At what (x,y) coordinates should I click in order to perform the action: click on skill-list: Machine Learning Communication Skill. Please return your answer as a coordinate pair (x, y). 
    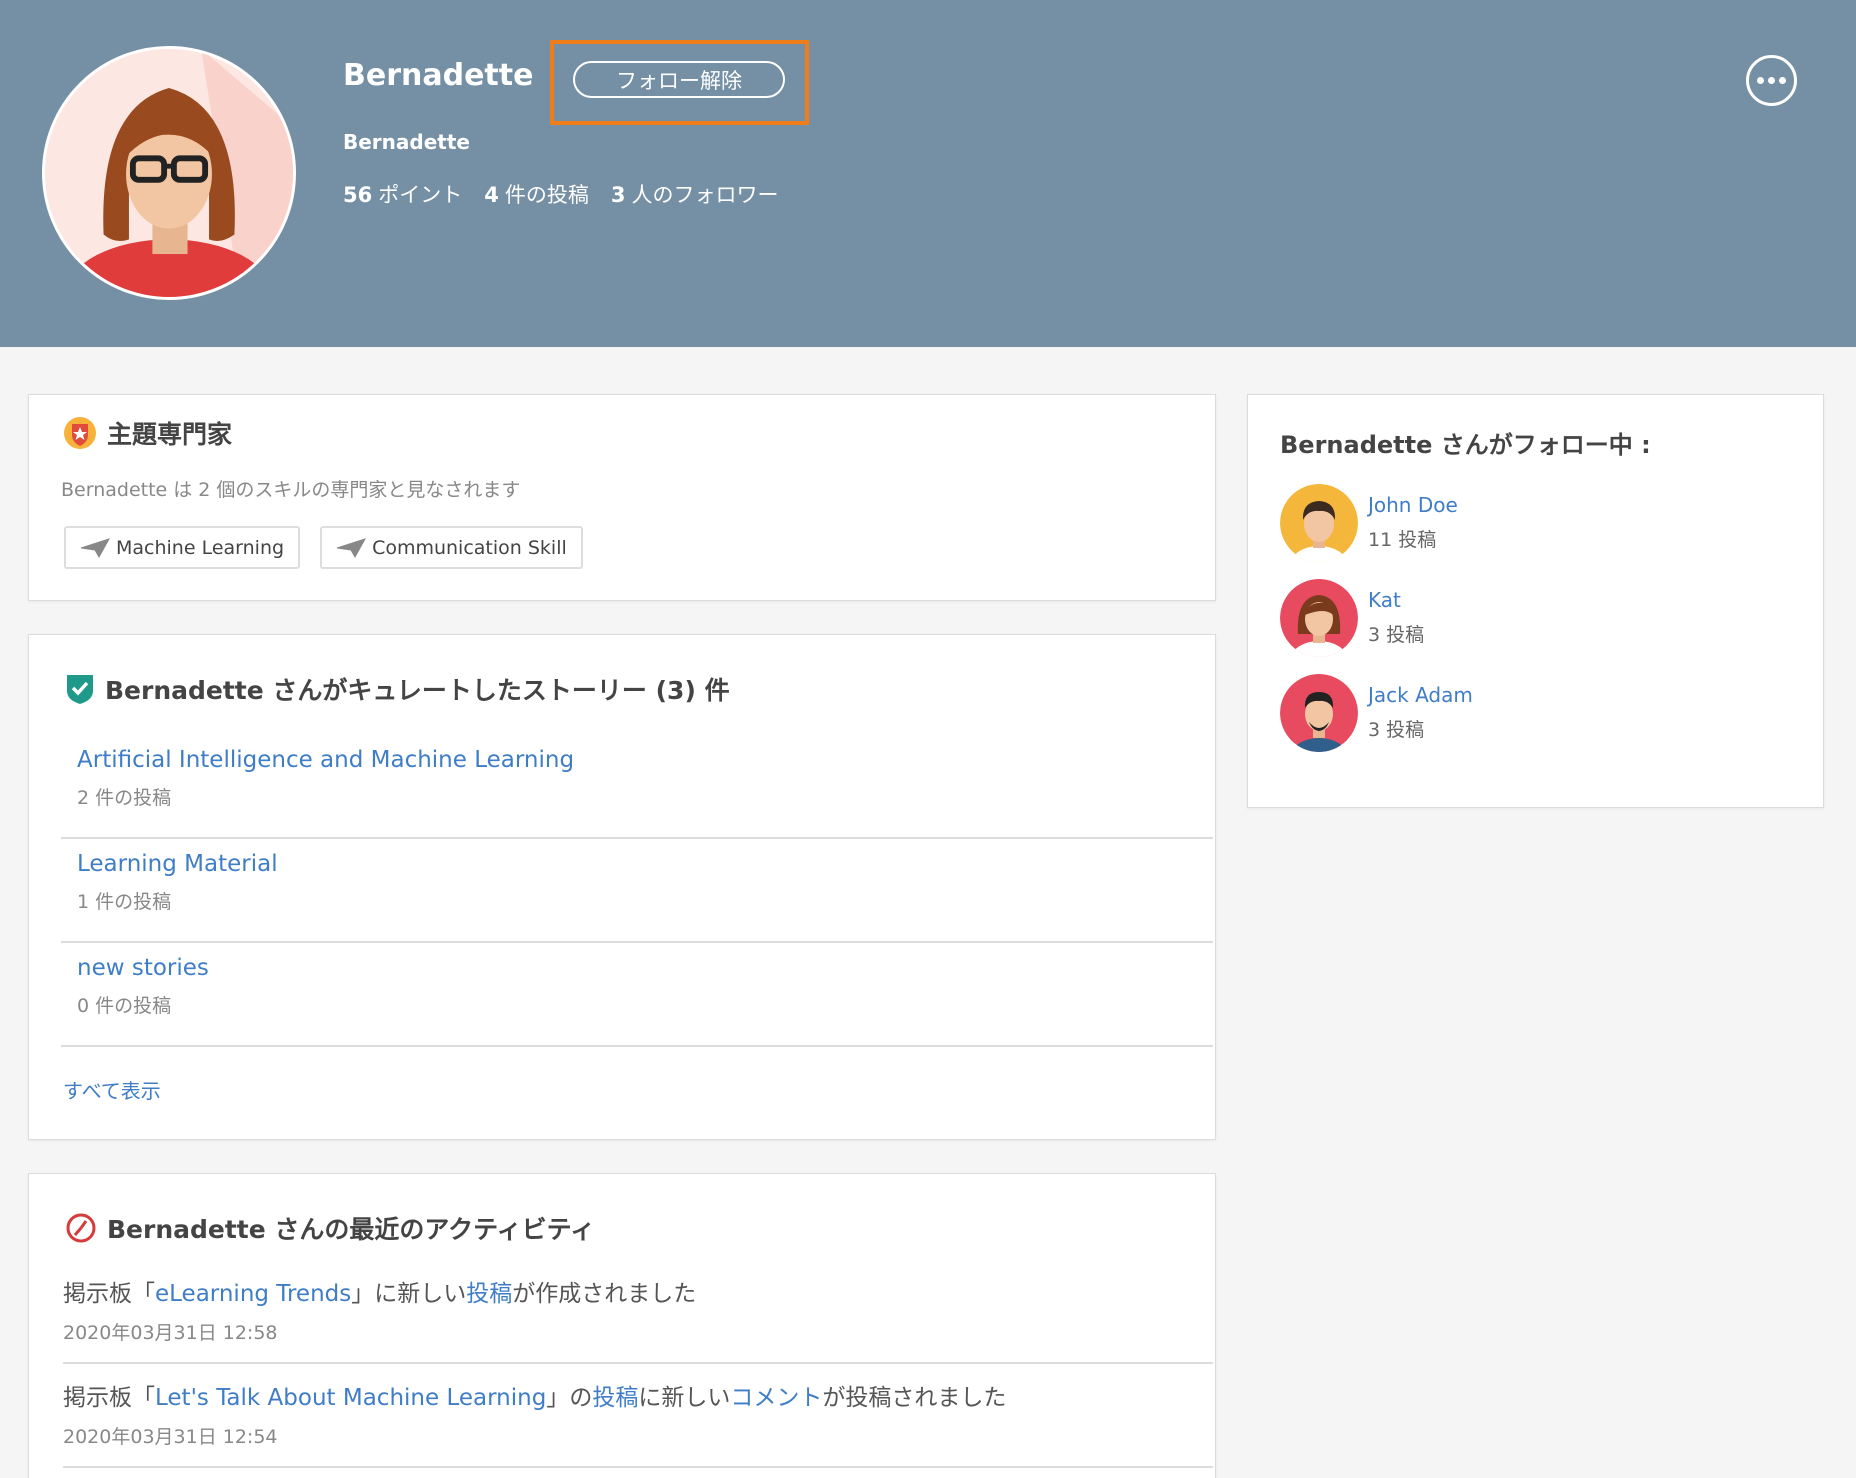
    Looking at the image, I should click on (323, 547).